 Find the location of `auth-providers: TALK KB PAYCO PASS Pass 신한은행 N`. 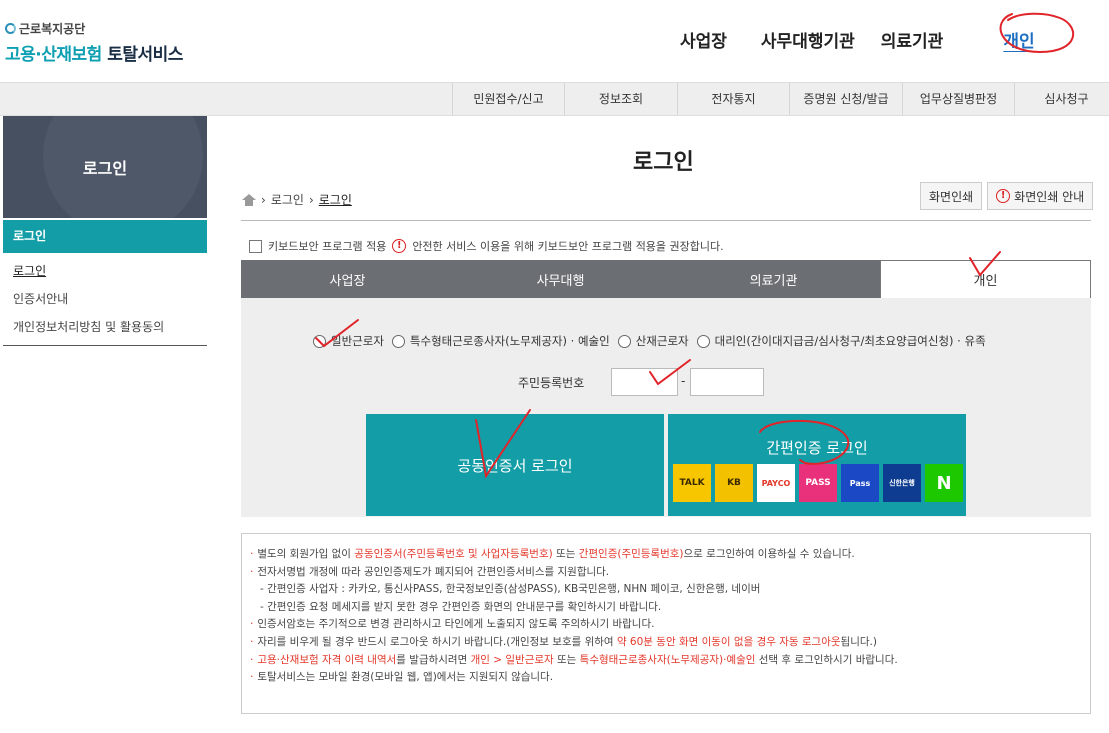

auth-providers: TALK KB PAYCO PASS Pass 신한은행 N is located at coordinates (818, 483).